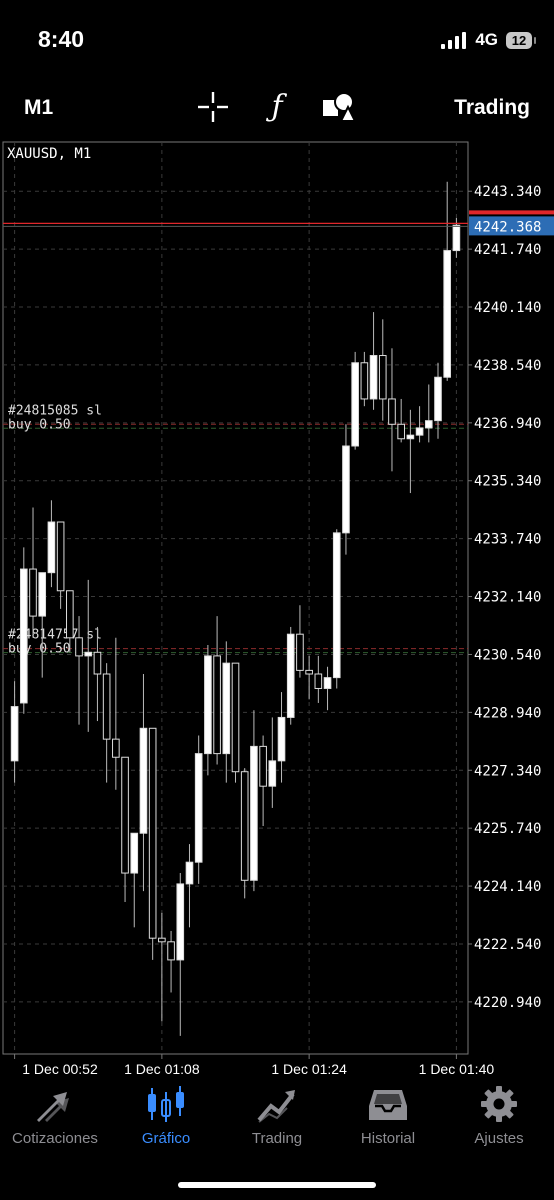  What do you see at coordinates (507, 227) in the screenshot?
I see `current-price-label: 4242.368` at bounding box center [507, 227].